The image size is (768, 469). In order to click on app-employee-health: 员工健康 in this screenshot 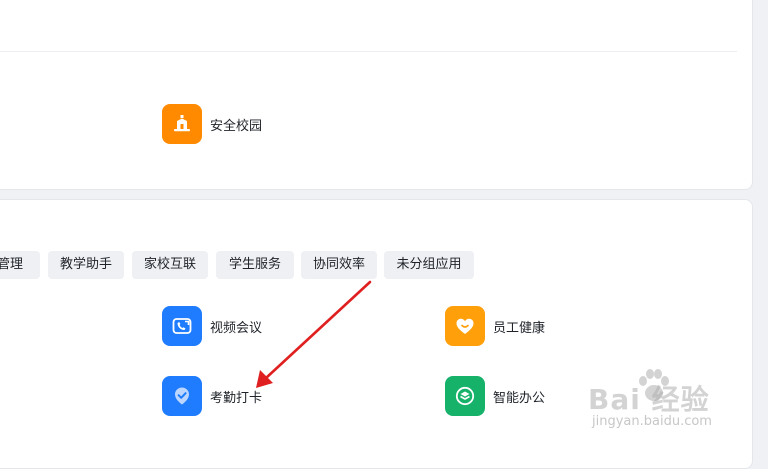, I will do `click(495, 326)`.